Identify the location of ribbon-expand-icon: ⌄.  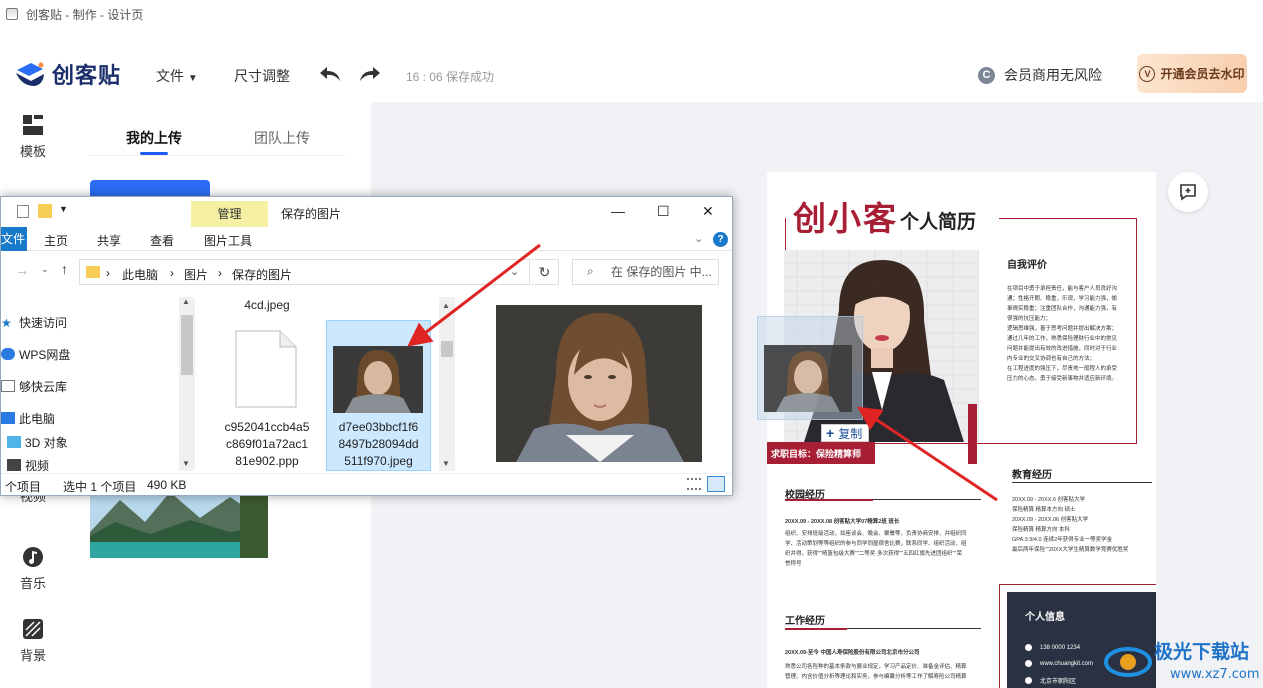
(698, 238).